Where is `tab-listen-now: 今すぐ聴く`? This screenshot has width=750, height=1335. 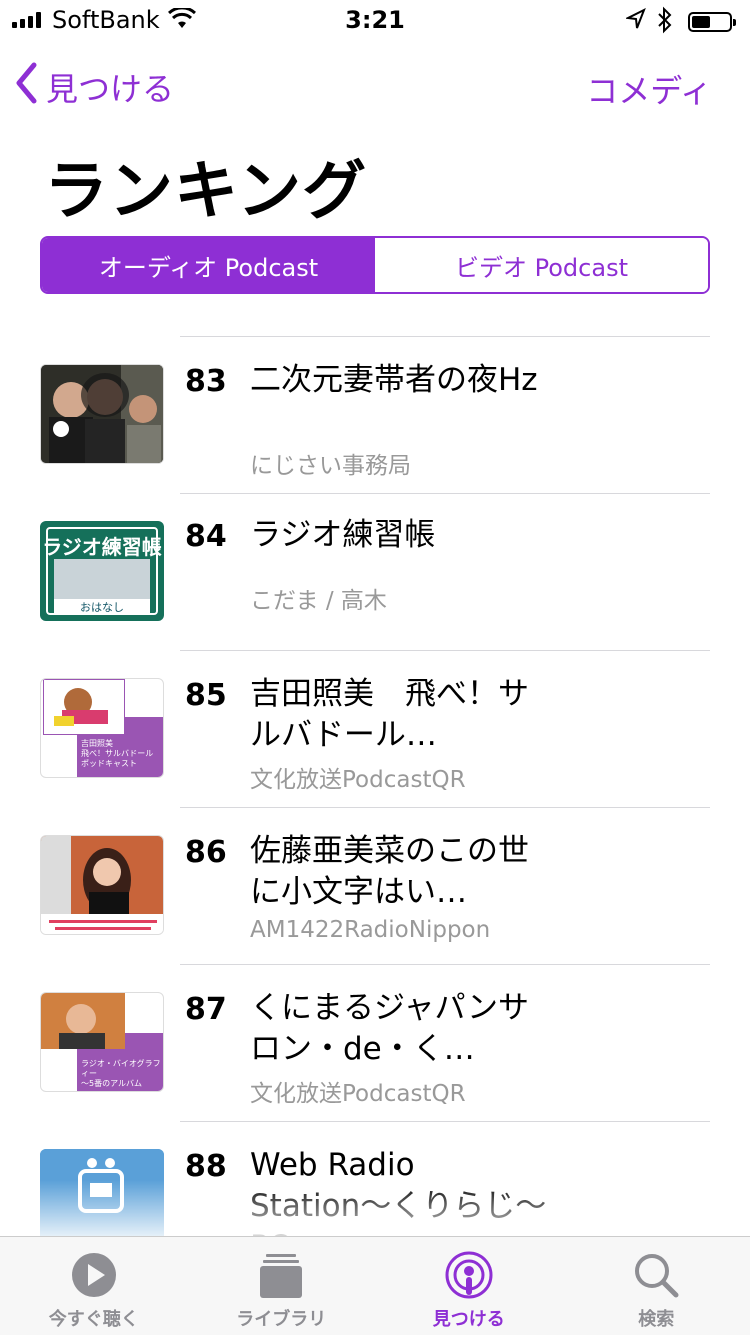 tab-listen-now: 今すぐ聴く is located at coordinates (94, 1286).